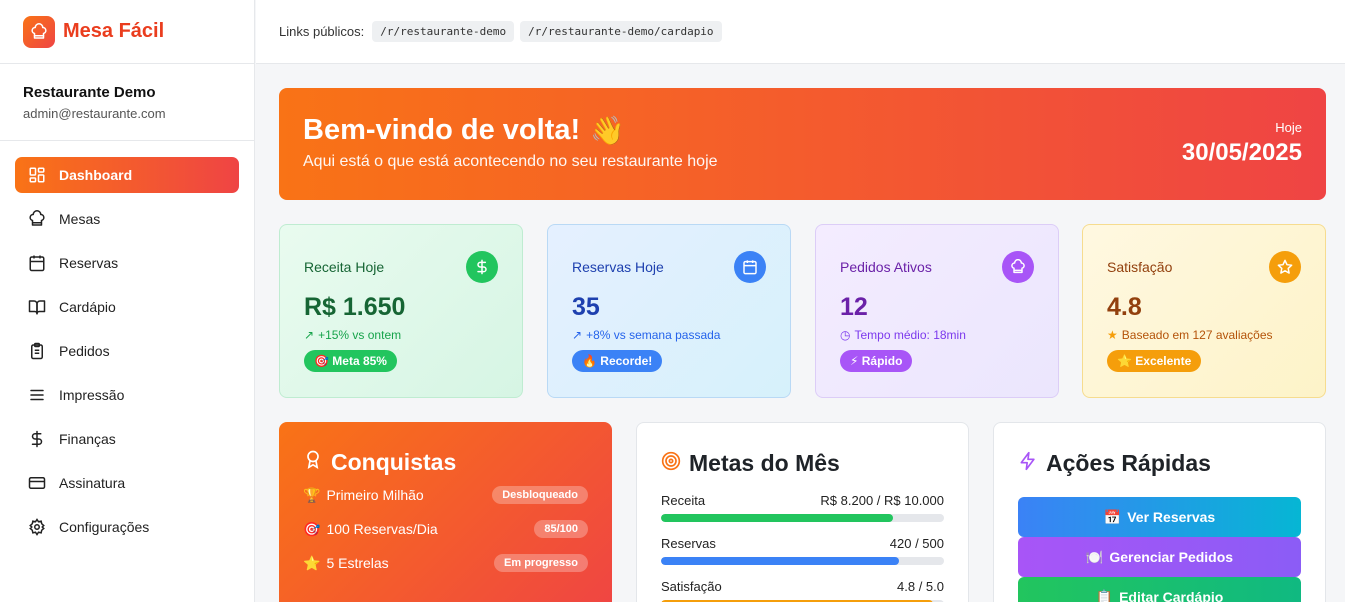  I want to click on public-link-menu: /r/restaurante-demo/cardapio, so click(621, 31).